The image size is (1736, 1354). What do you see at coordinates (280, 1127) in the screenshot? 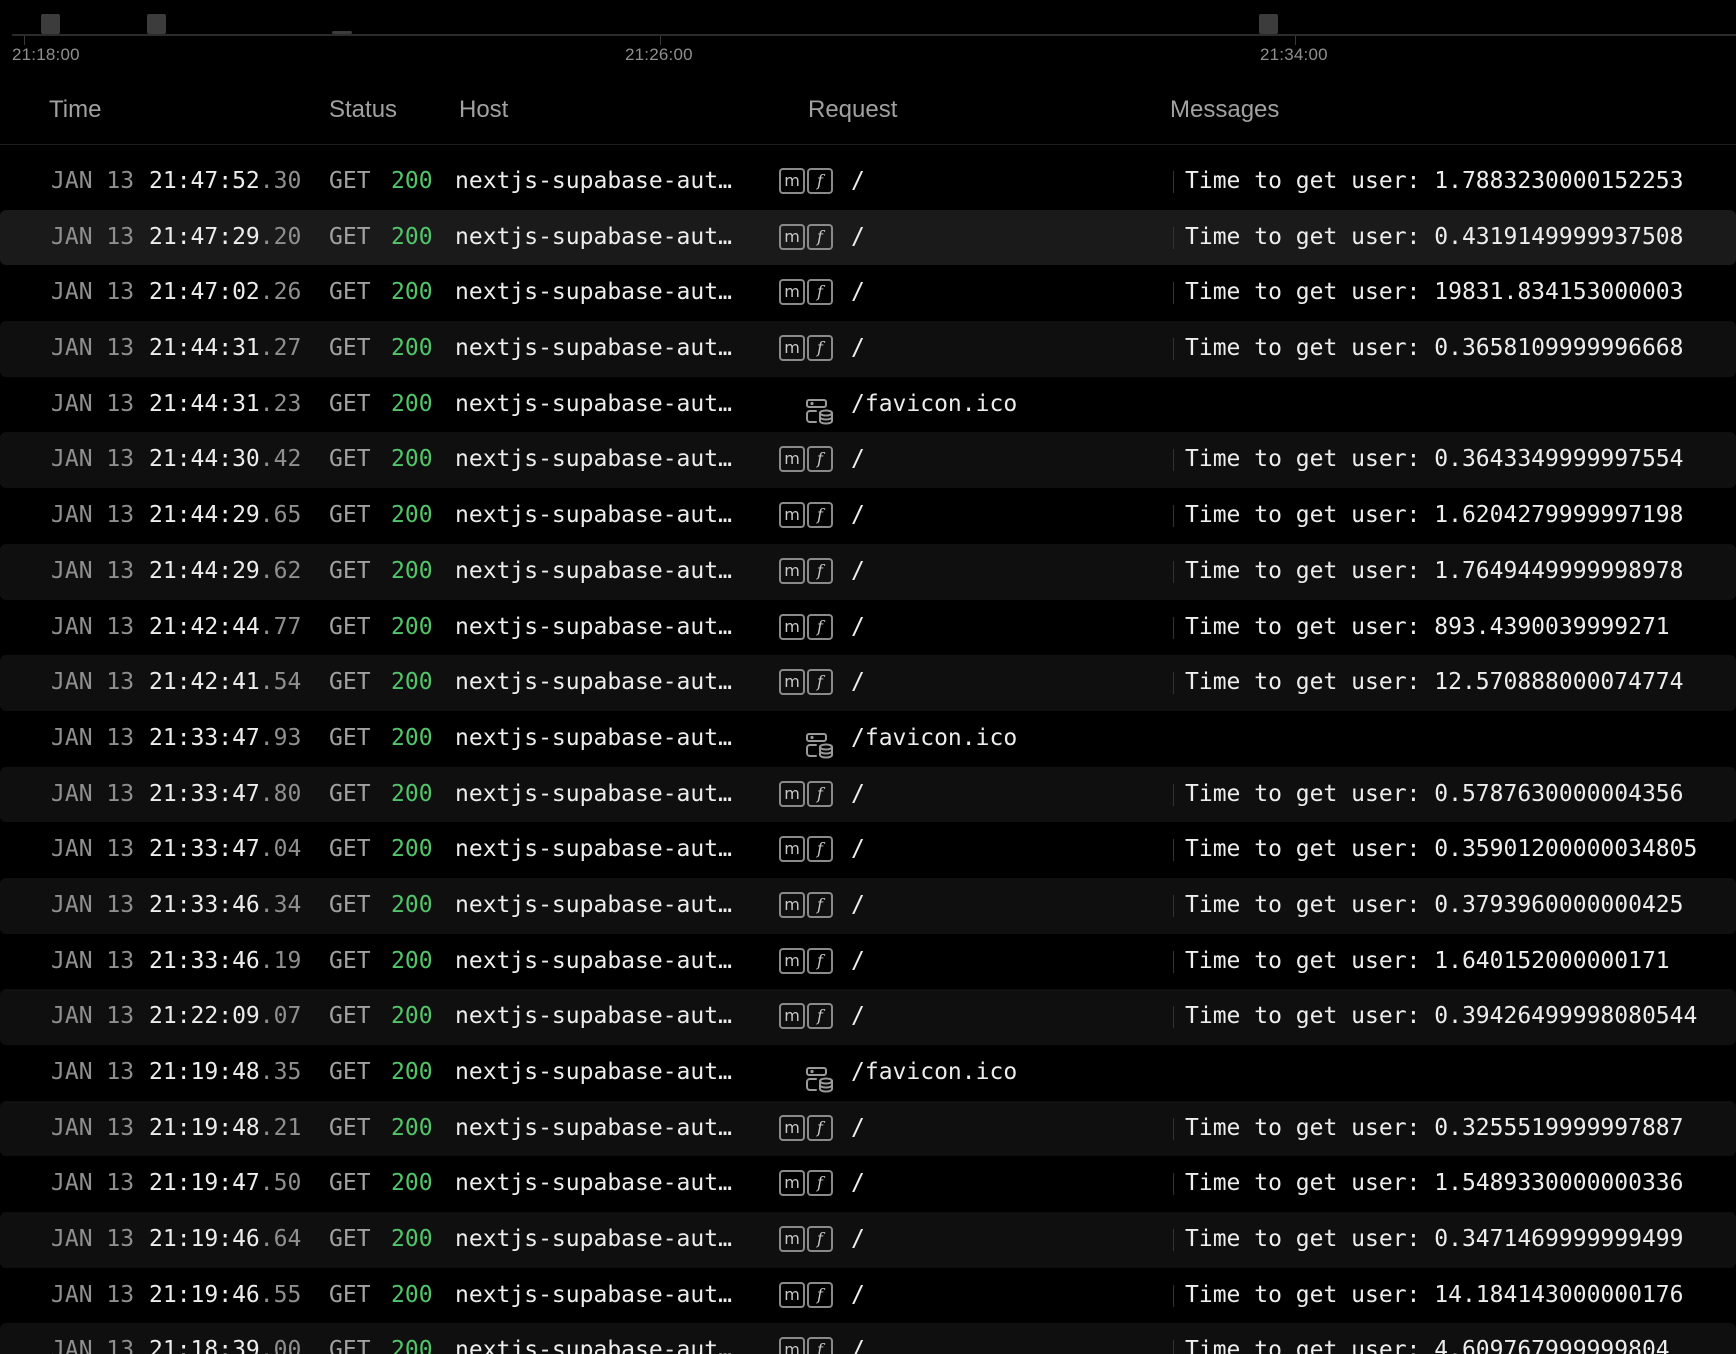
I see `log-time-fraction: .21` at bounding box center [280, 1127].